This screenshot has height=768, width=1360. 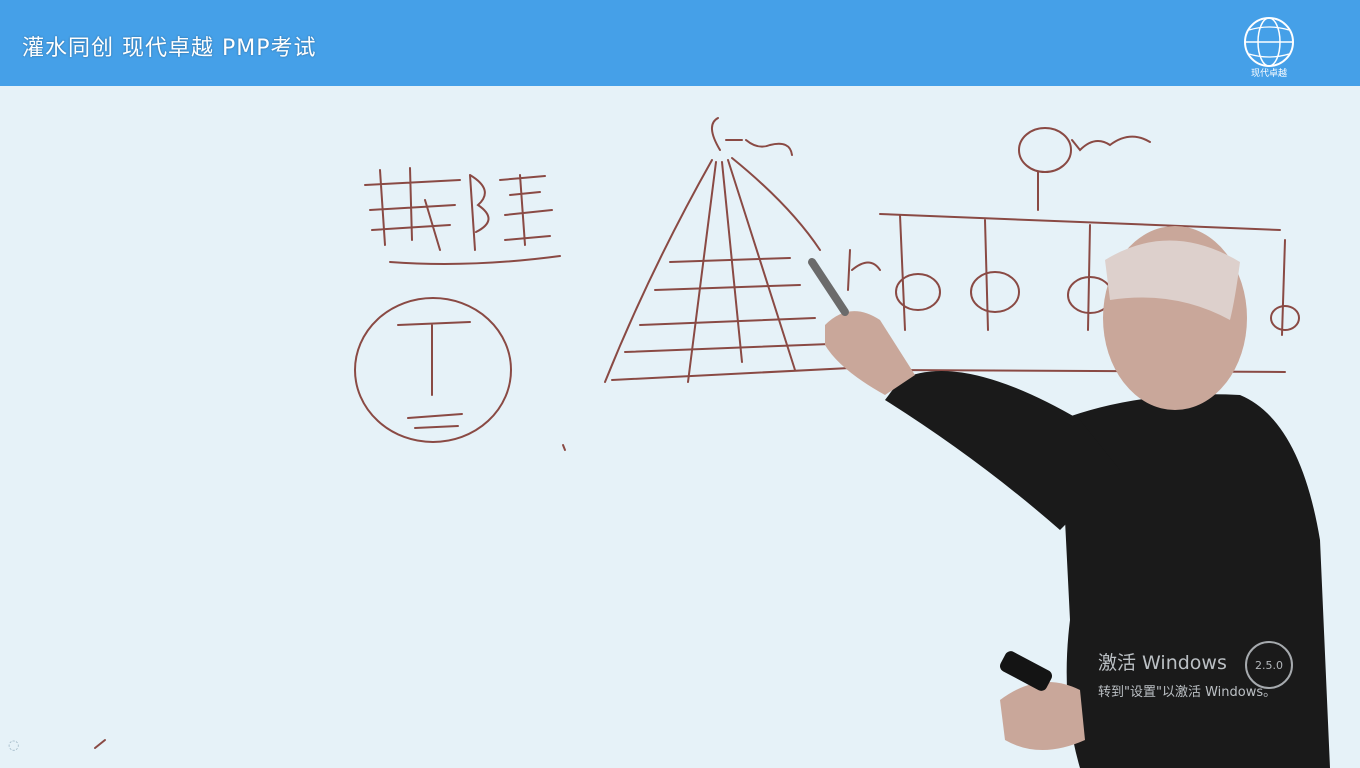 I want to click on globe-logo-icon: 现代卓越, so click(x=1269, y=48).